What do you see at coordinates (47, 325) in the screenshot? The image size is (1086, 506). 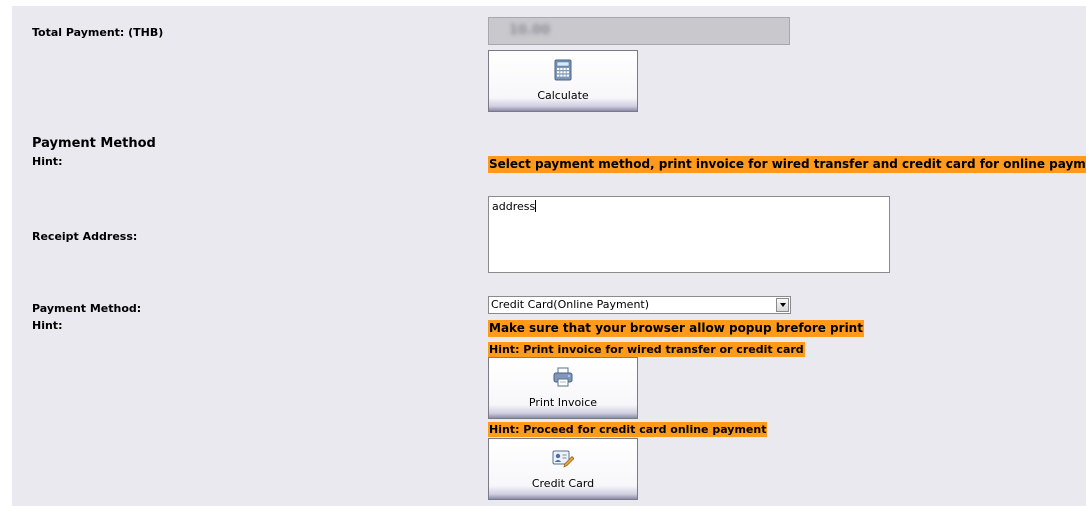 I see `method-hint-label: Hint:` at bounding box center [47, 325].